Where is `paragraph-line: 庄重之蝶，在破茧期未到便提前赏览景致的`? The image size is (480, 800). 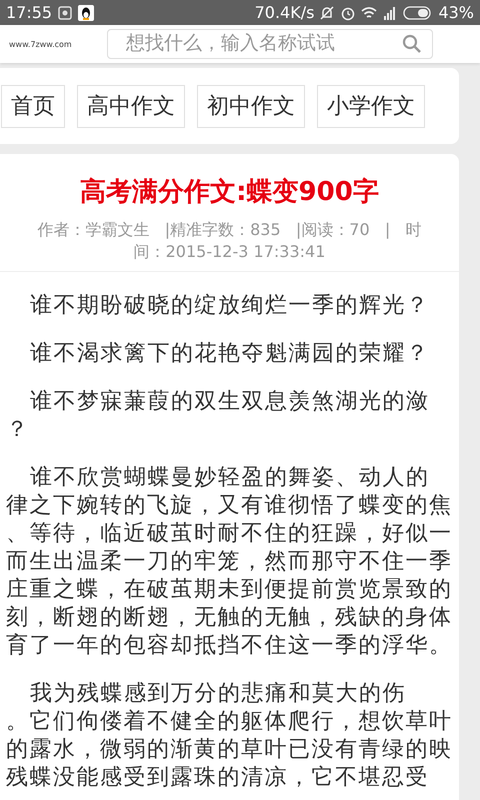 paragraph-line: 庄重之蝶，在破茧期未到便提前赏览景致的 is located at coordinates (229, 590).